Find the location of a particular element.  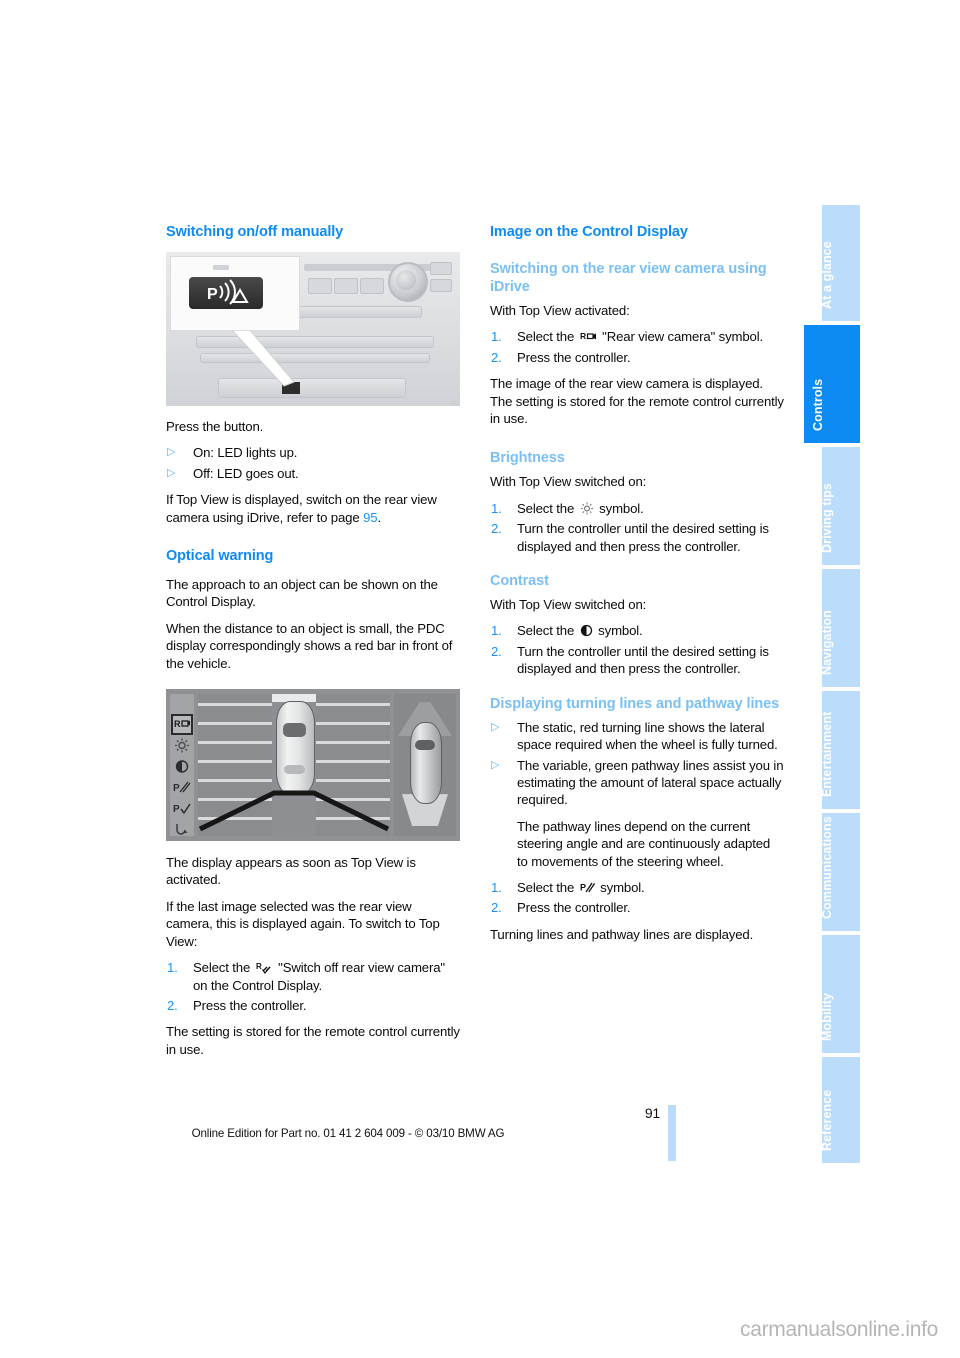

list-item-label: Off: LED goes out. is located at coordinates (246, 473).